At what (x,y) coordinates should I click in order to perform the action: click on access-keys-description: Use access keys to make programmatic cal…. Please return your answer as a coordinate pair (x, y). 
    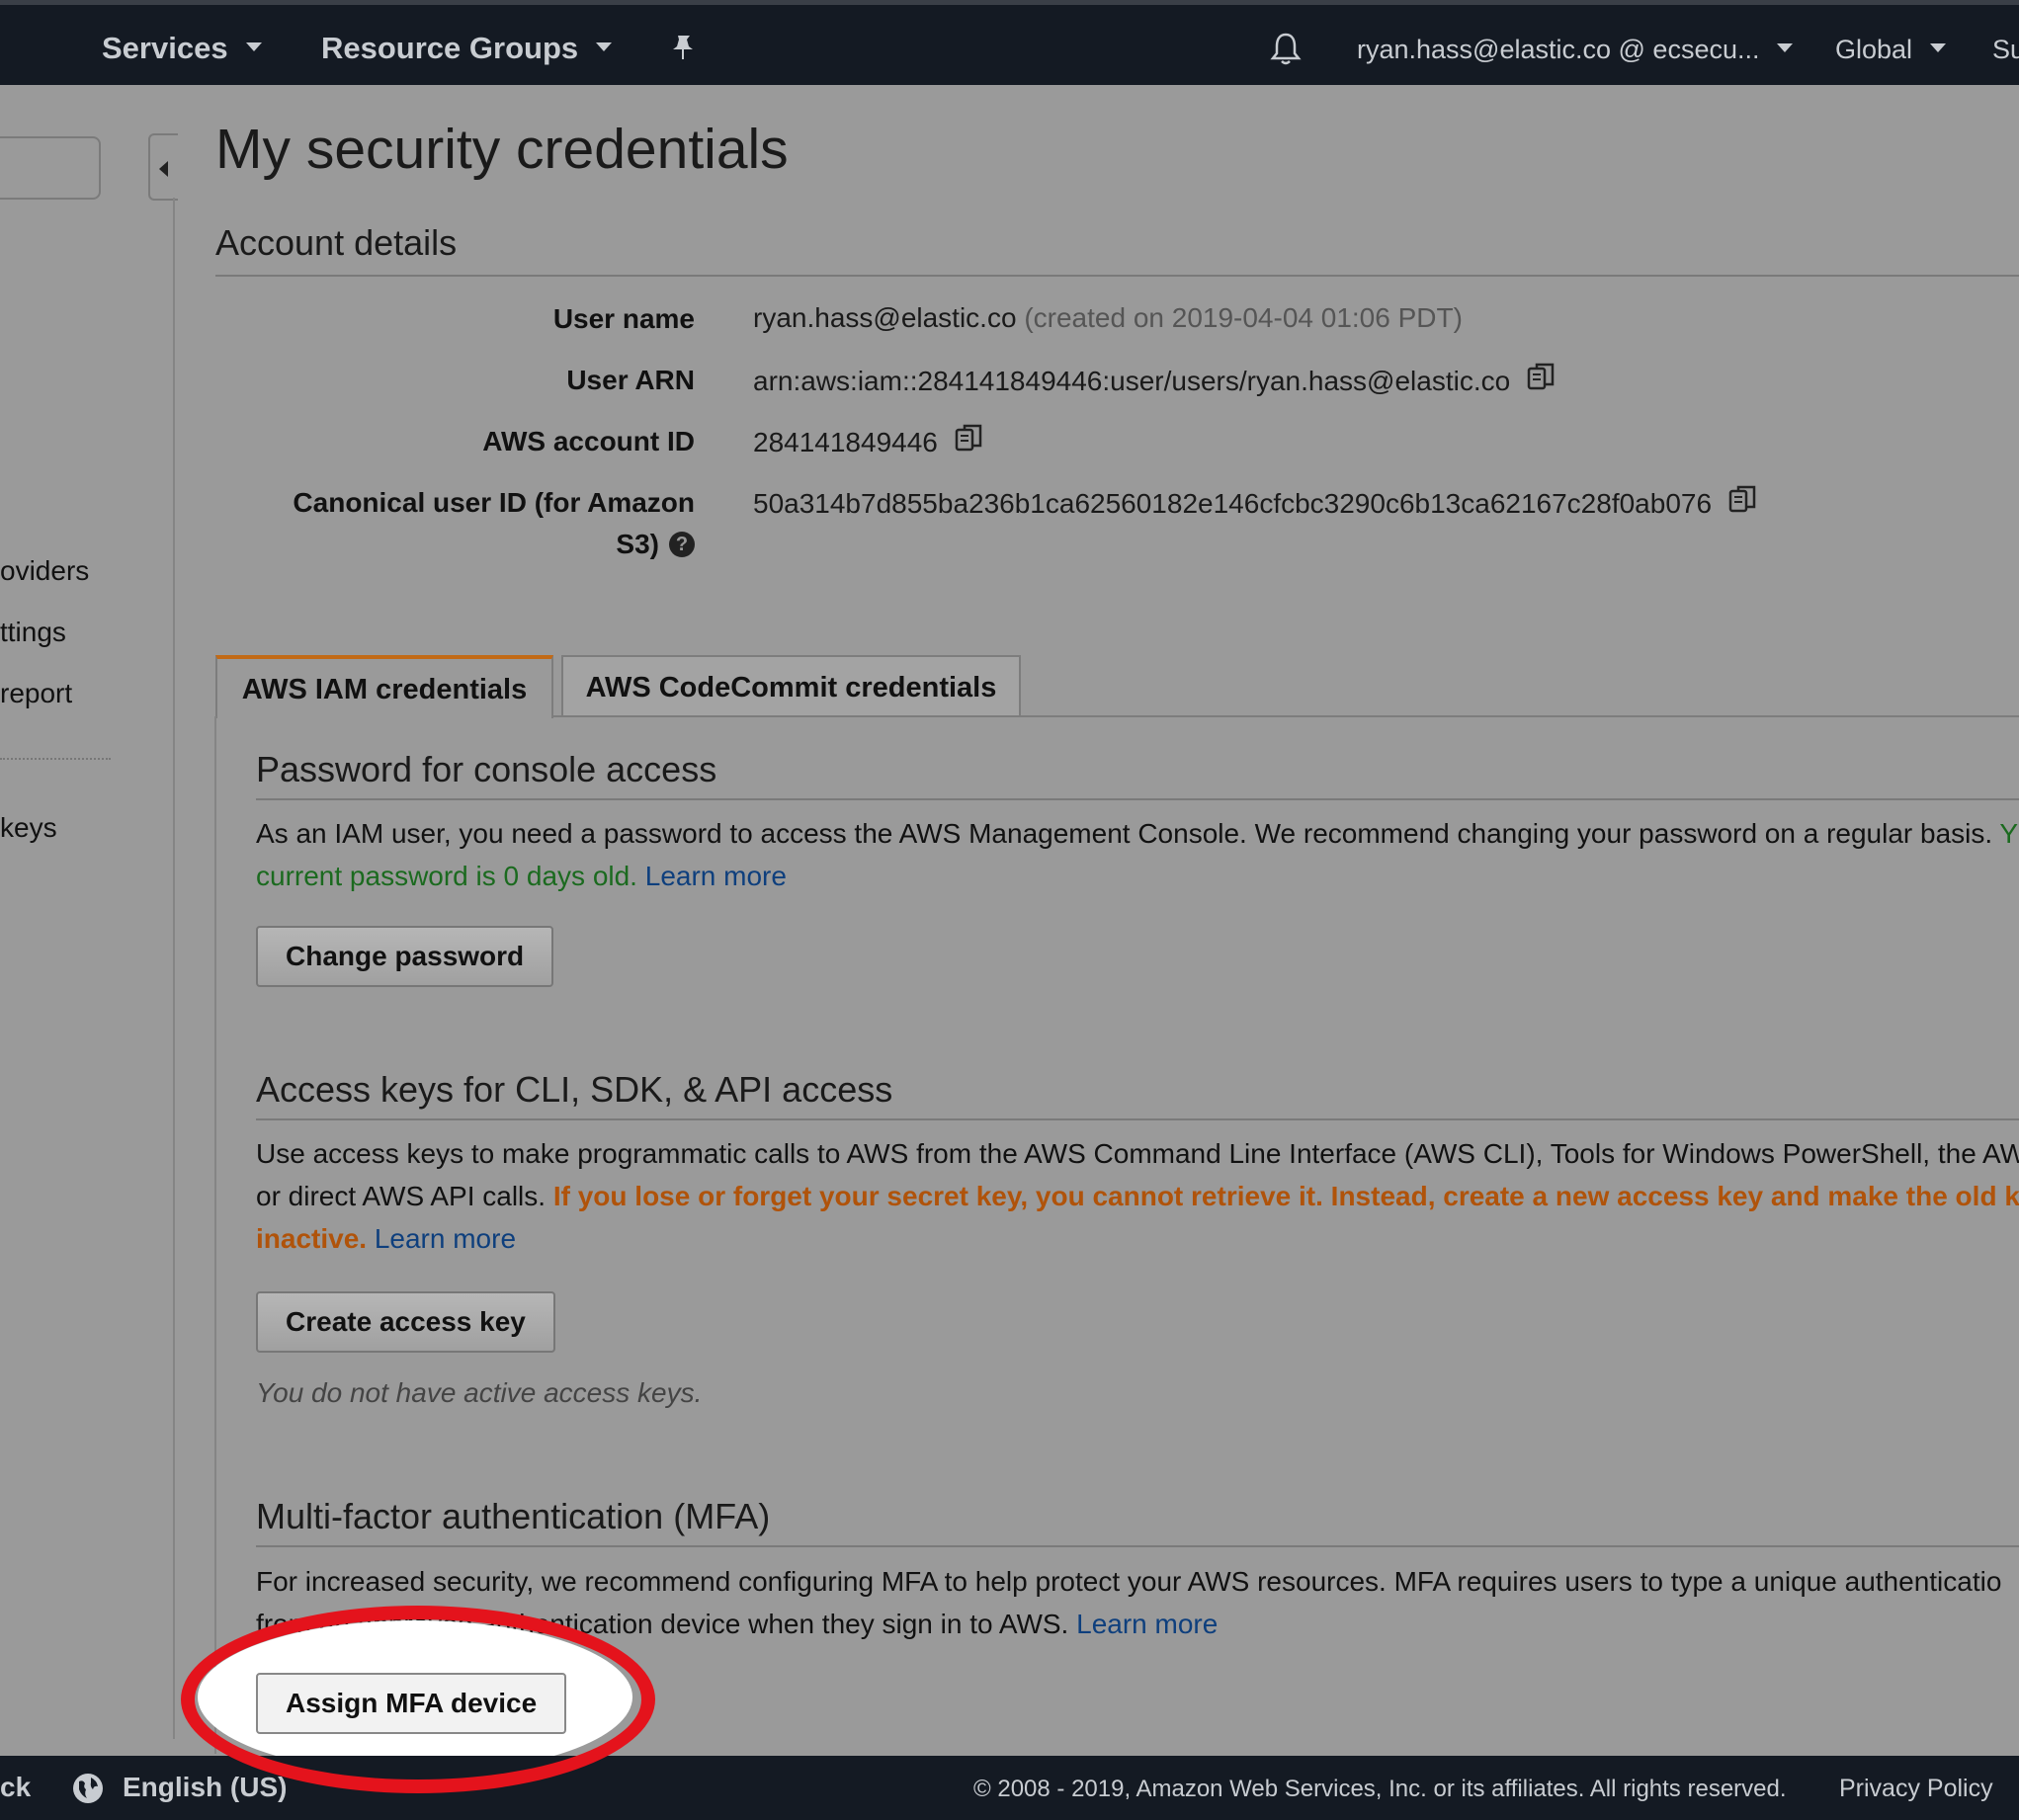
    Looking at the image, I should click on (1137, 1196).